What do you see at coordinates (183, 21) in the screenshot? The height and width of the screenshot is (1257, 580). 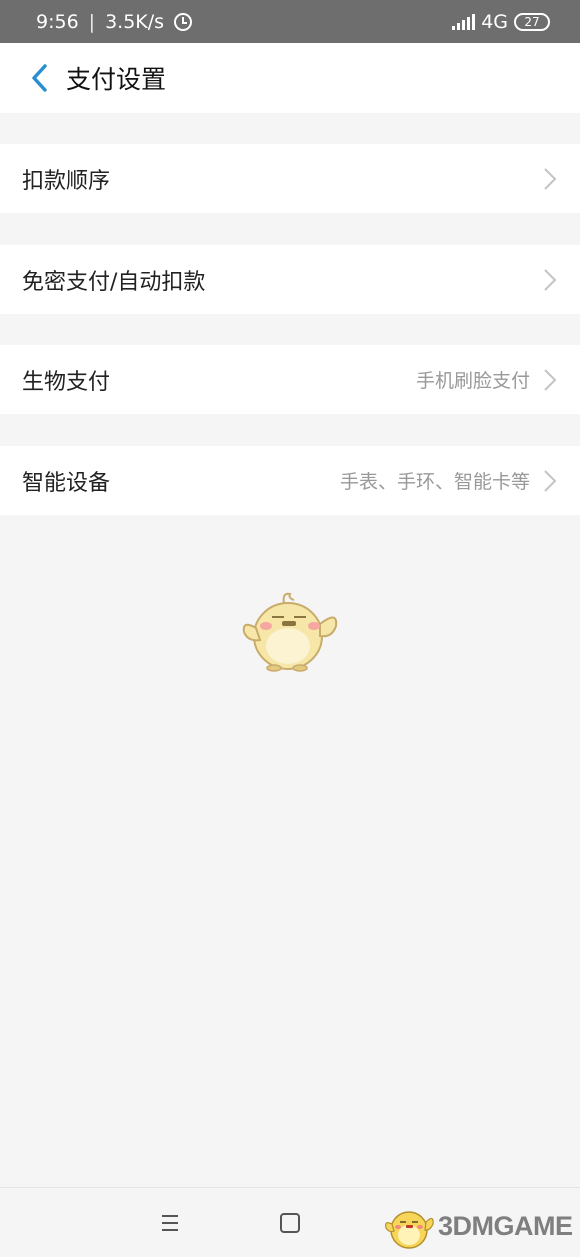 I see `alarm-icon` at bounding box center [183, 21].